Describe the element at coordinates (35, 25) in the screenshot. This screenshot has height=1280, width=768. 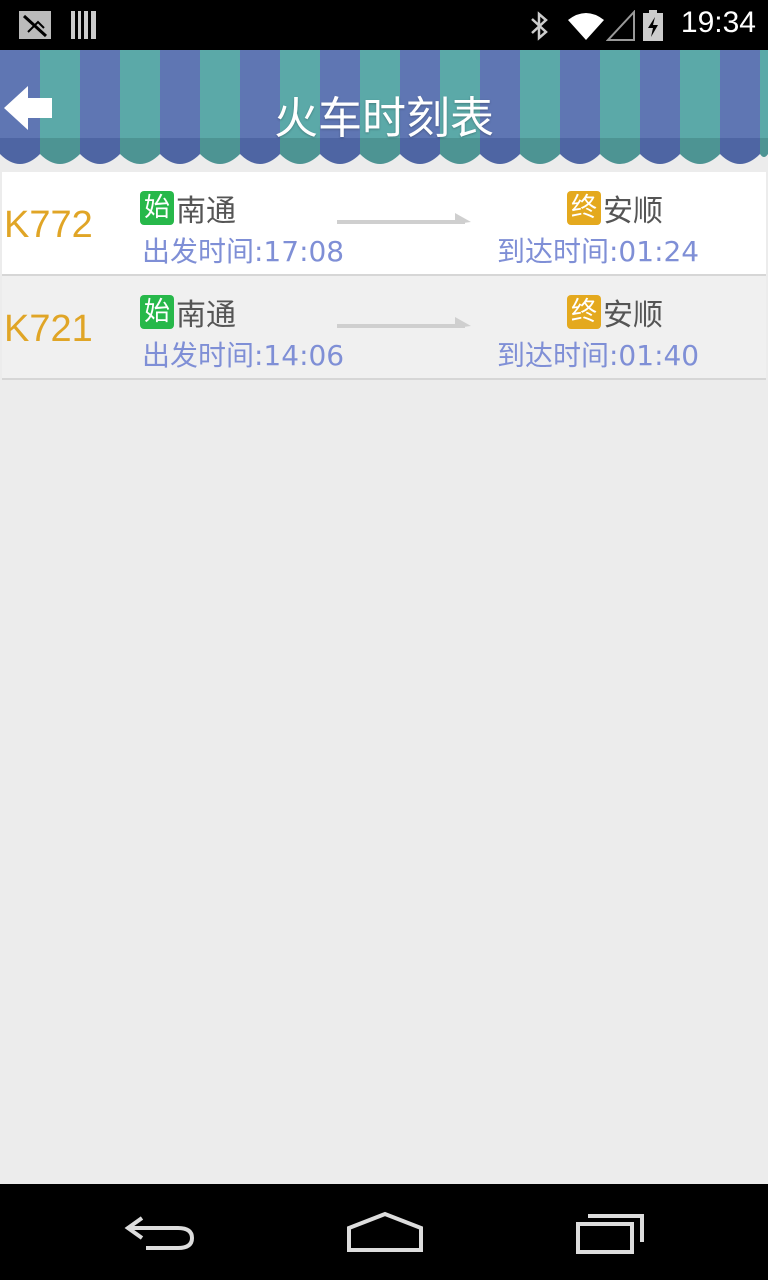
I see `no-signal-icon` at that location.